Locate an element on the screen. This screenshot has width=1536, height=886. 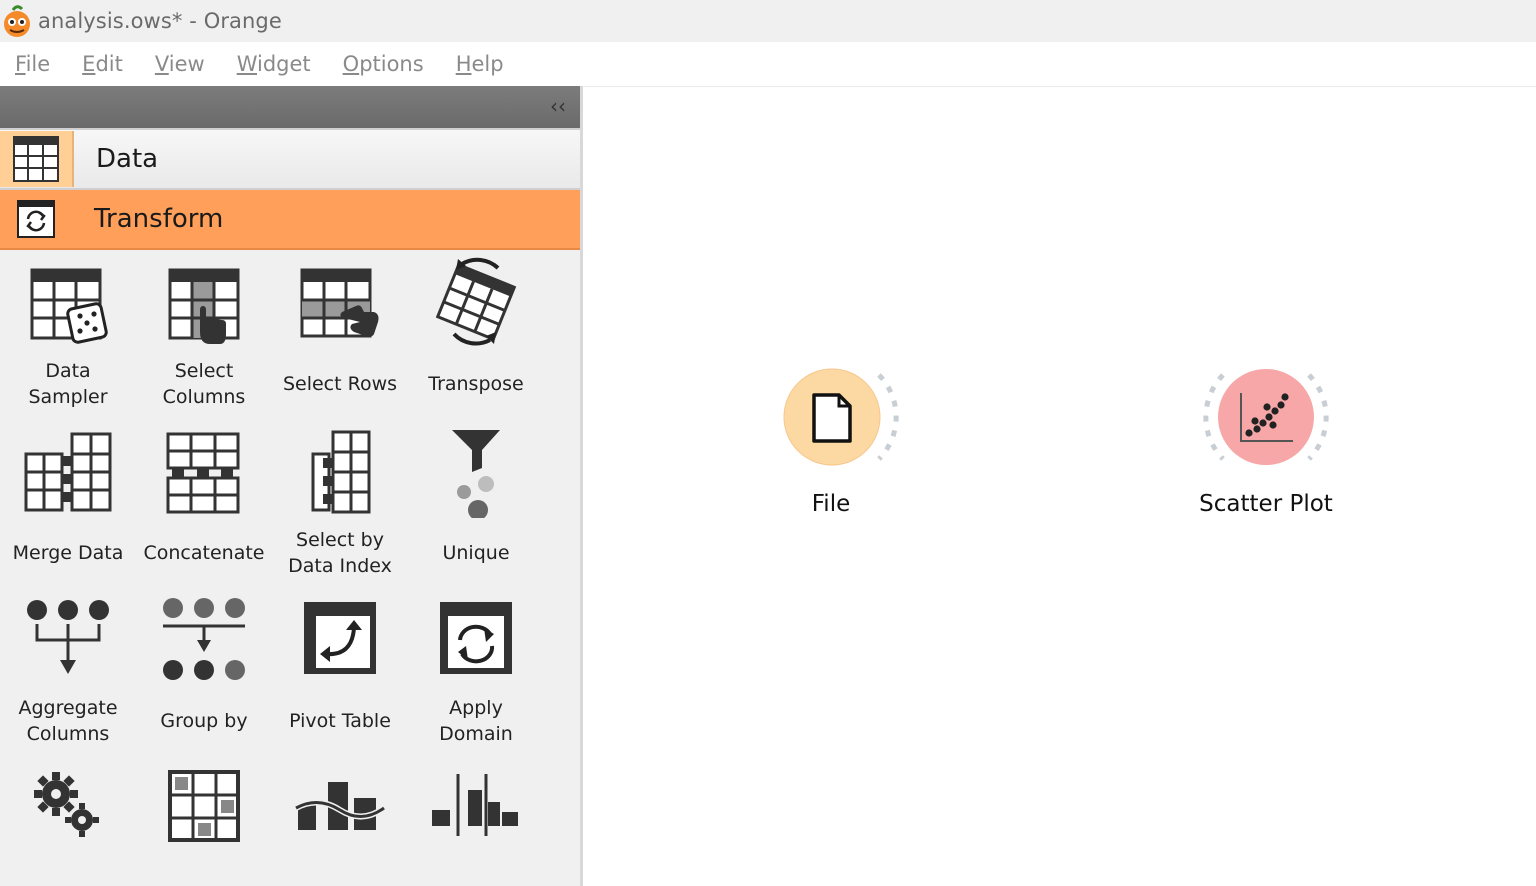
widget-select-rows is located at coordinates (340, 306).